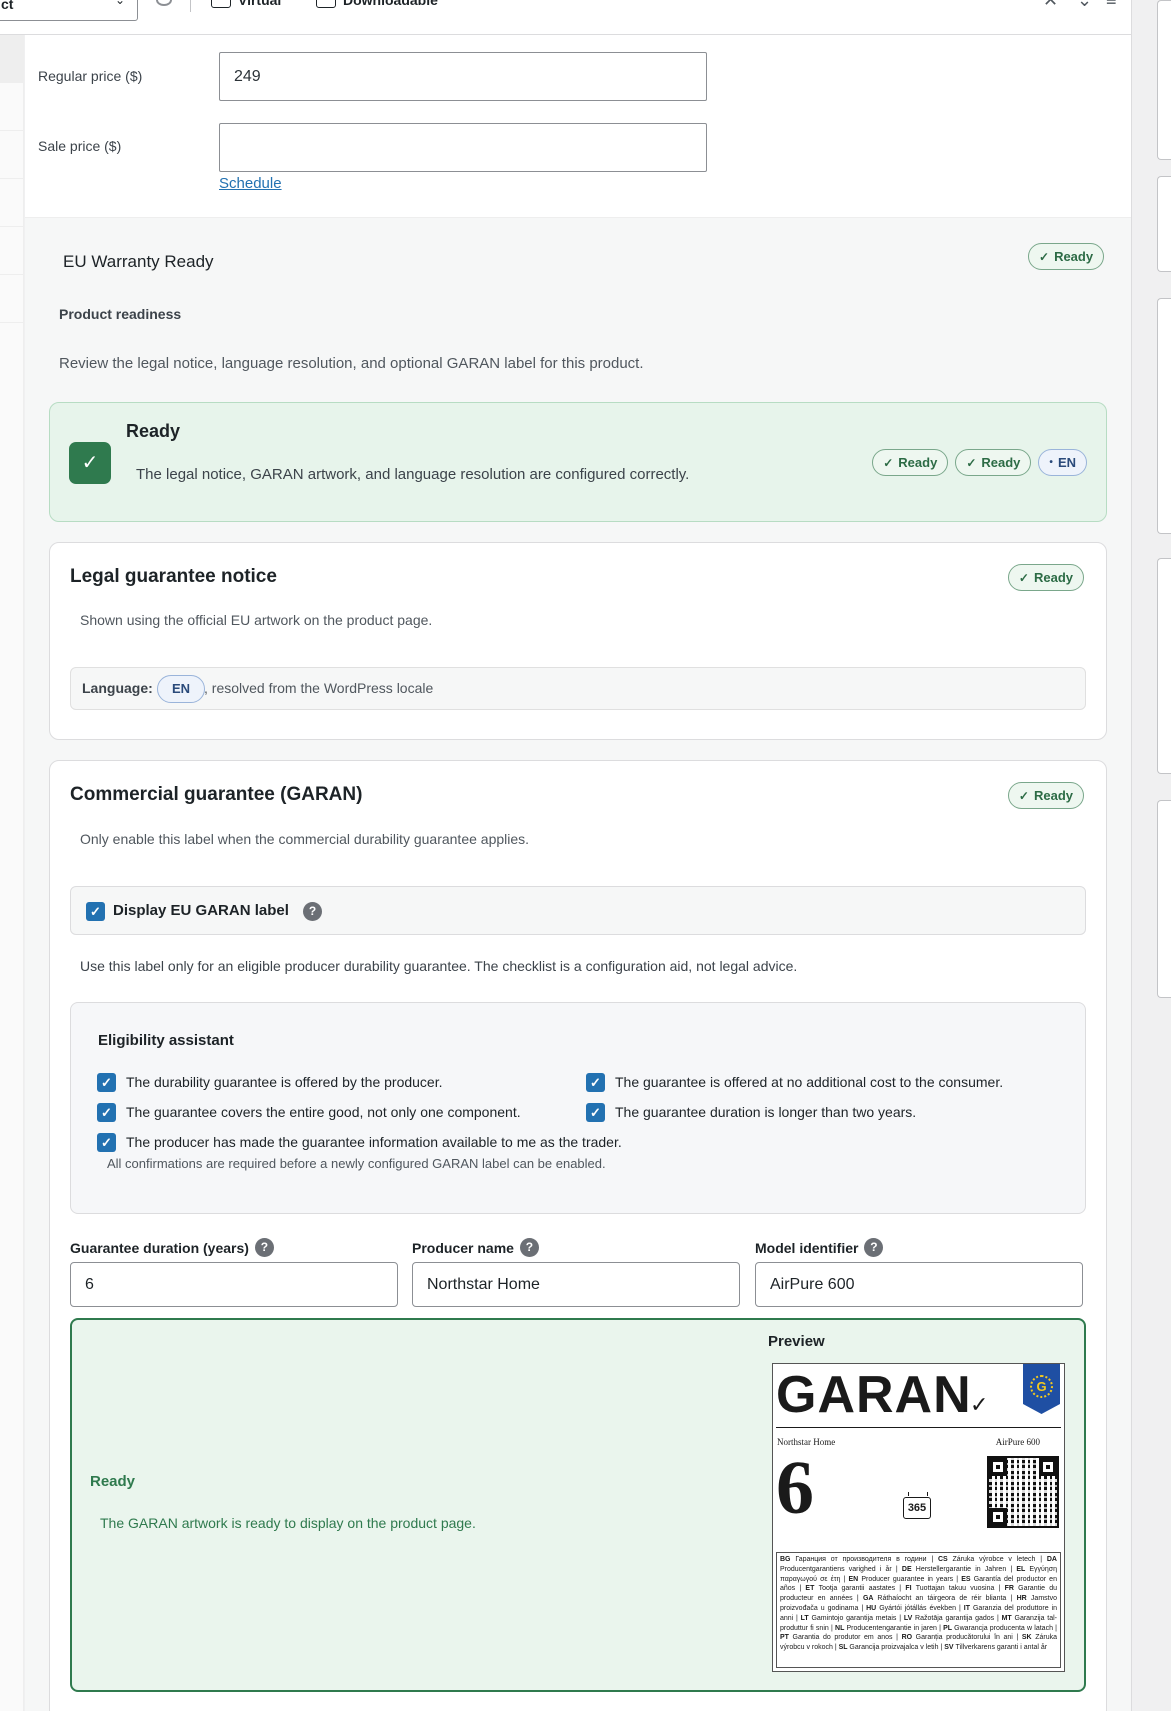 This screenshot has height=1711, width=1171. I want to click on badge-label: EN, so click(1066, 462).